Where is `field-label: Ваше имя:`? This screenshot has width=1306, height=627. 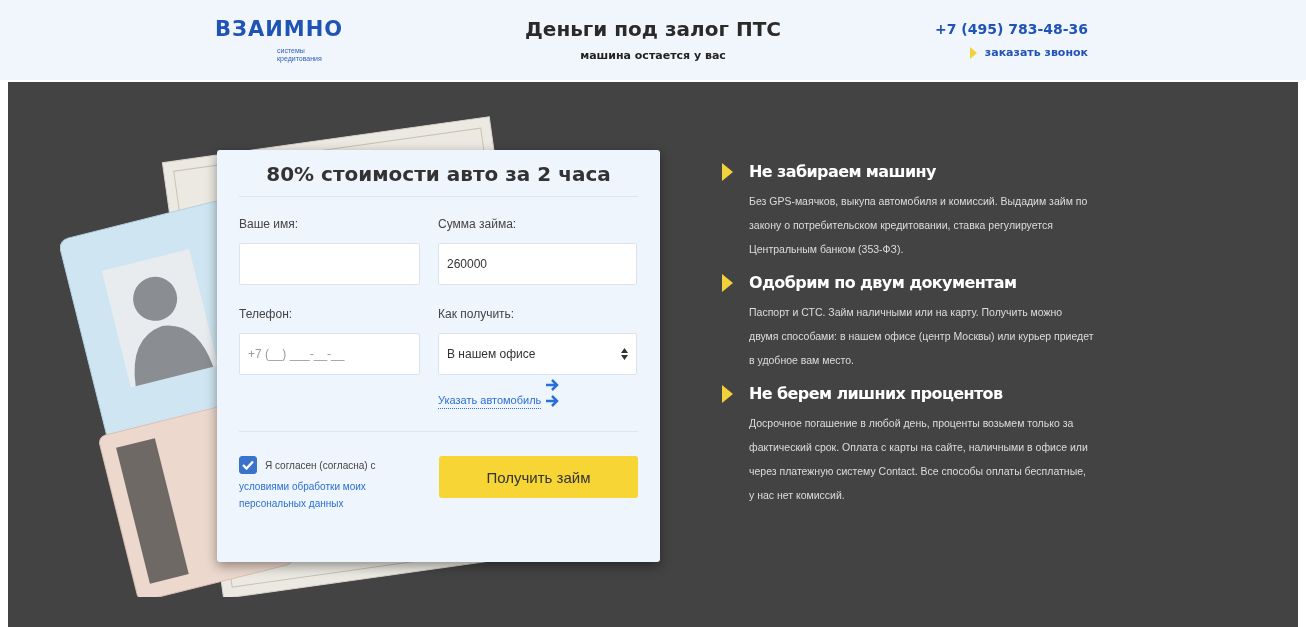
field-label: Ваше имя: is located at coordinates (269, 224).